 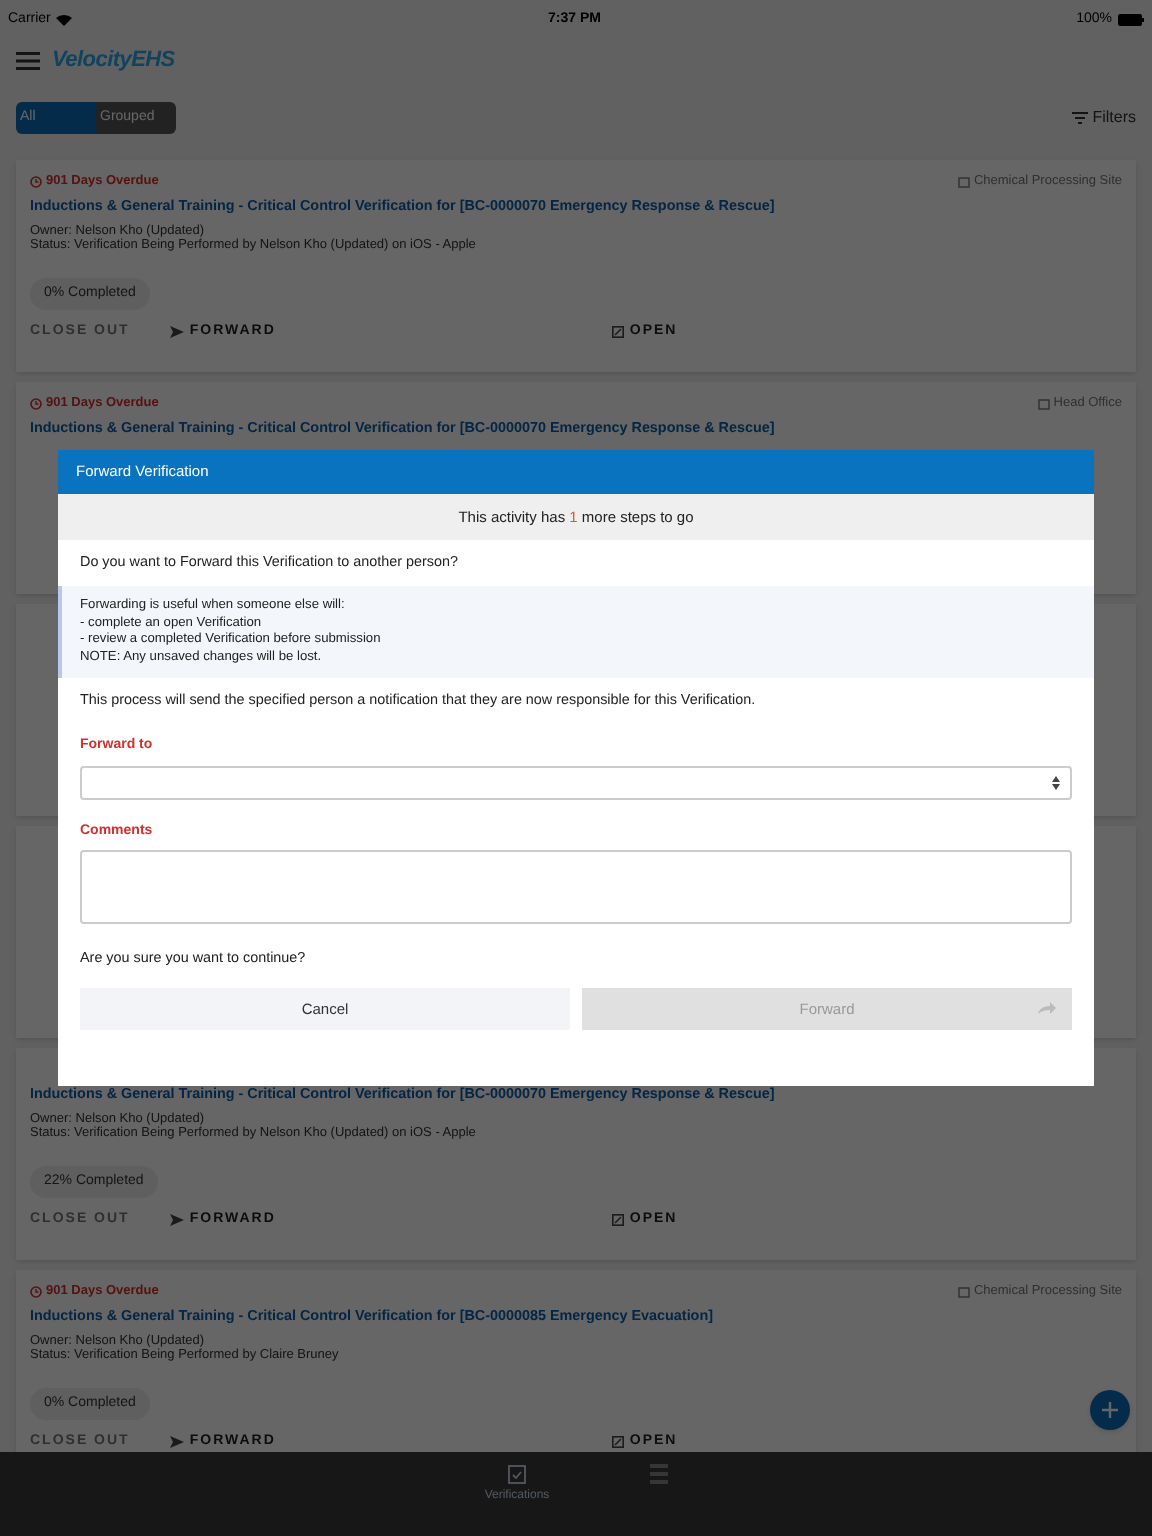 What do you see at coordinates (28, 60) in the screenshot?
I see `menu-icon` at bounding box center [28, 60].